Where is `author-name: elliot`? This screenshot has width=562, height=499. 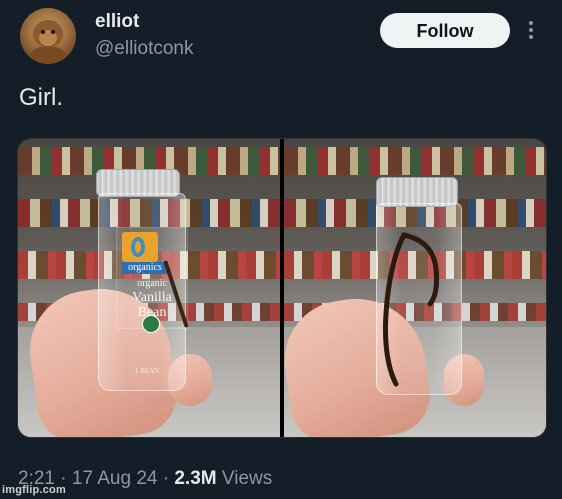 author-name: elliot is located at coordinates (117, 22).